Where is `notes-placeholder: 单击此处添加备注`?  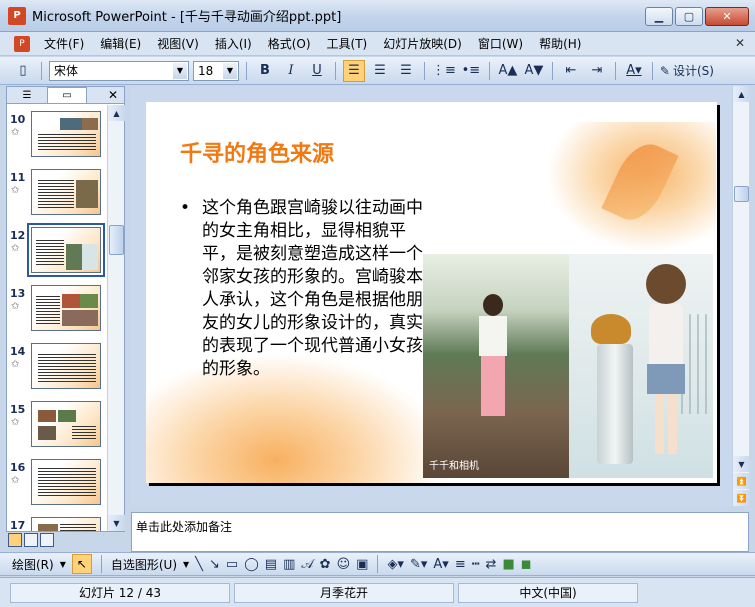 notes-placeholder: 单击此处添加备注 is located at coordinates (184, 527).